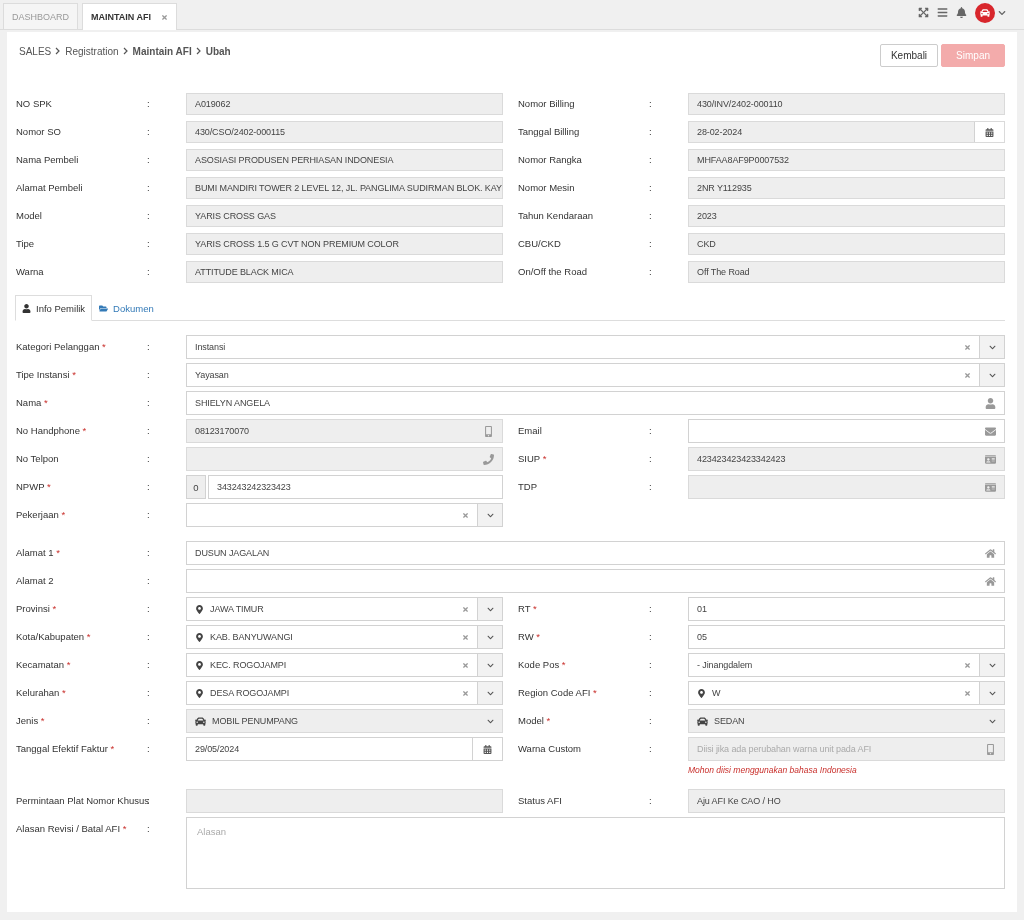 The image size is (1024, 920). What do you see at coordinates (846, 244) in the screenshot?
I see `text-field: CKD` at bounding box center [846, 244].